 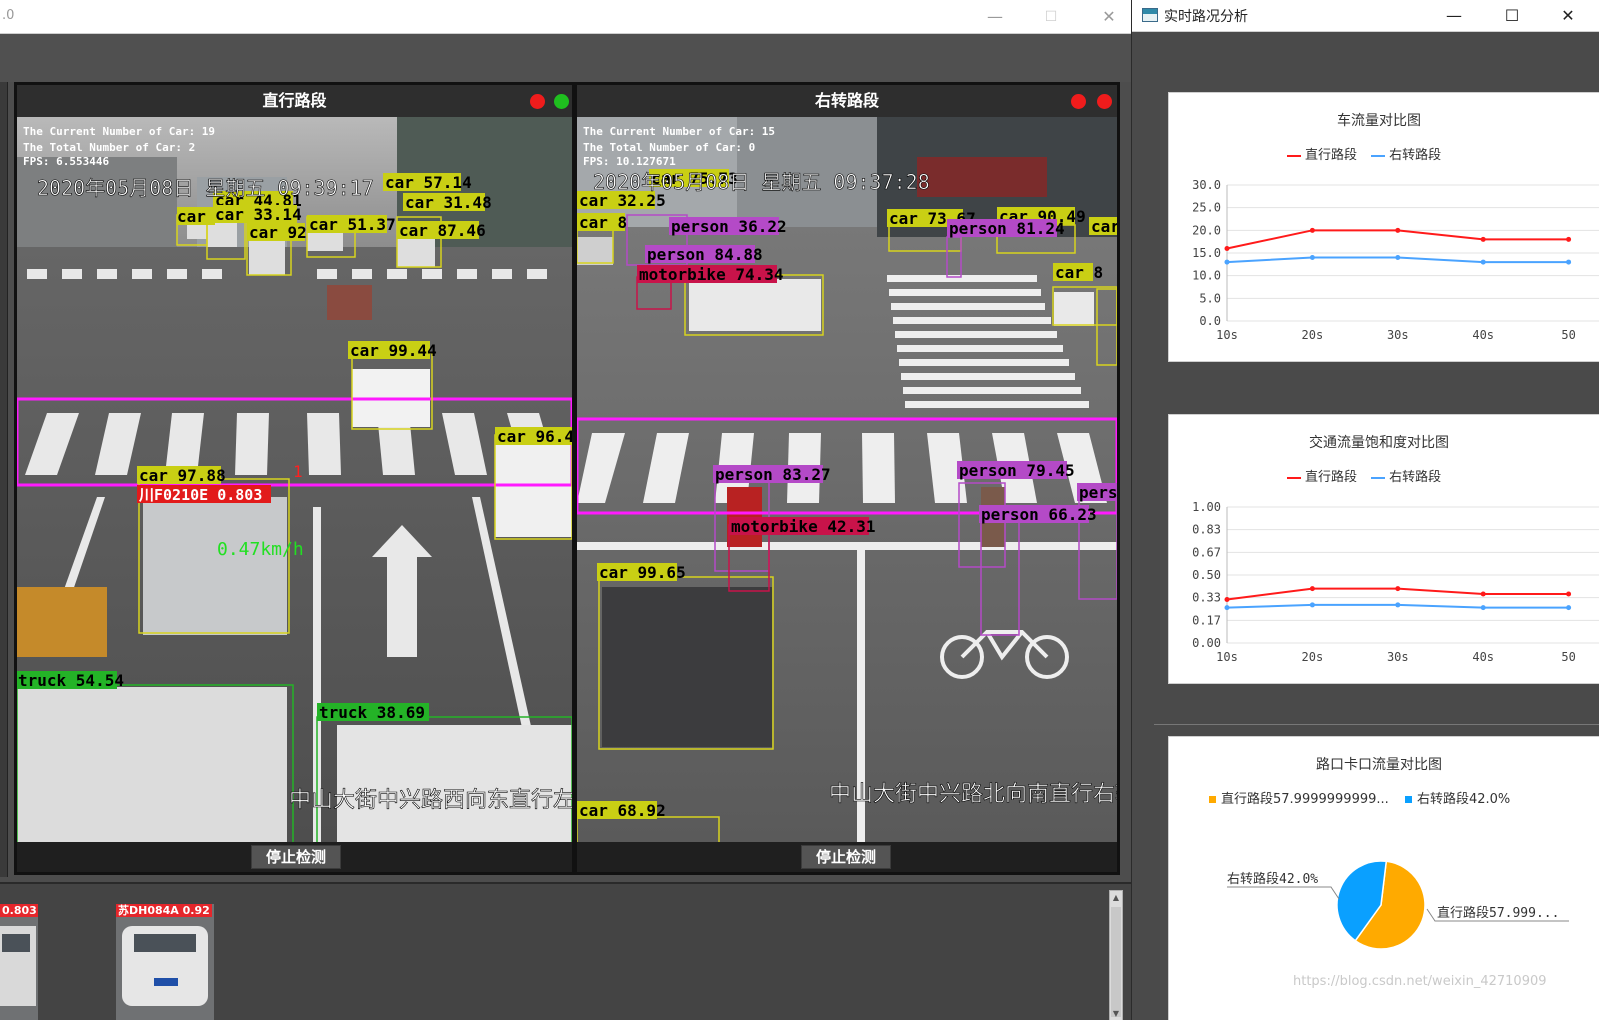 I want to click on y-tick-label: 1.00, so click(x=1206, y=507).